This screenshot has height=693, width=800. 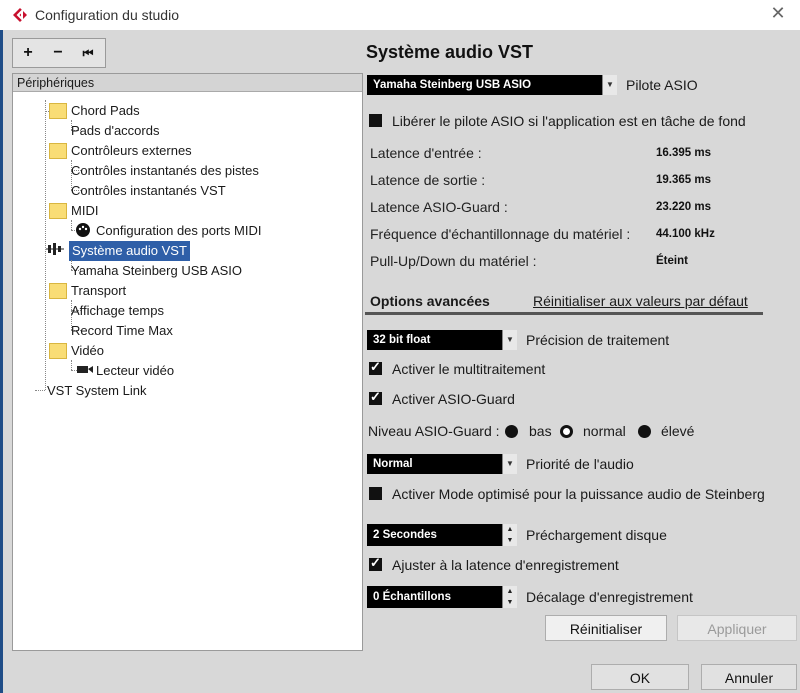 I want to click on steinberg-mode-checkbox, so click(x=375, y=493).